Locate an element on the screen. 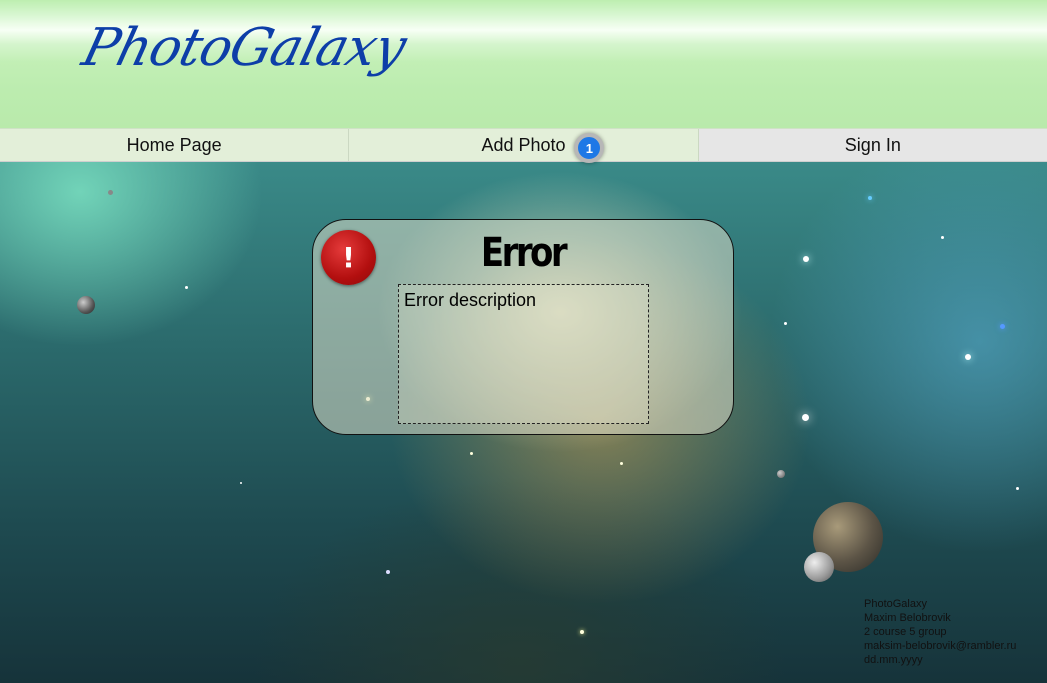  nav-add-photo-label: Add Photo is located at coordinates (523, 144).